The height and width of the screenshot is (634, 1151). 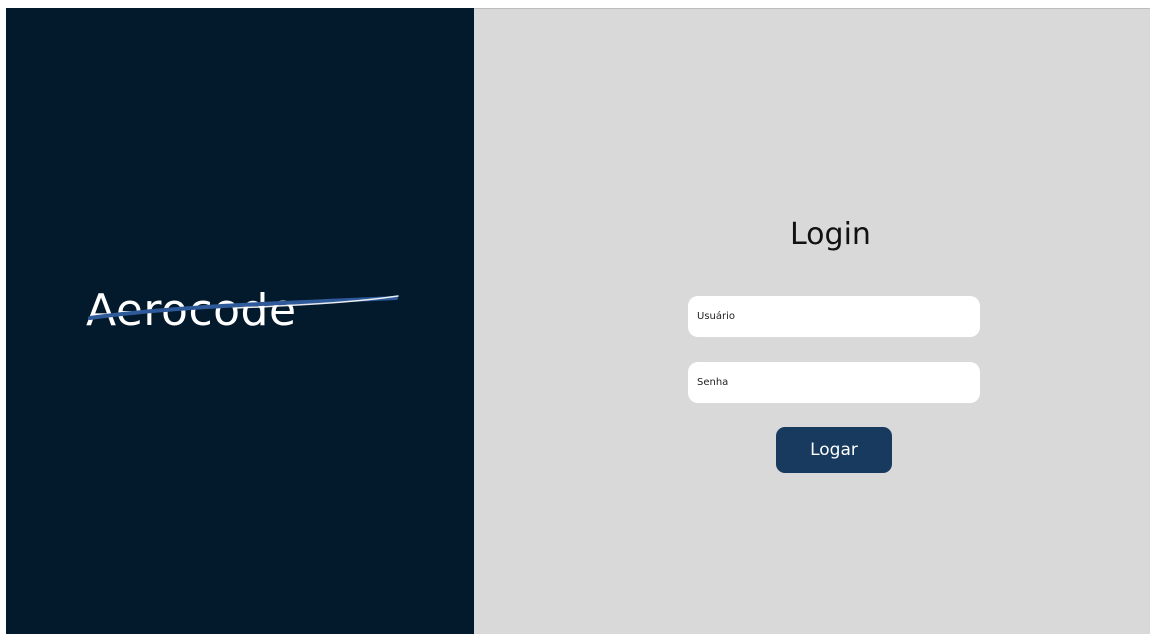 I want to click on logo-text: Aerocode, so click(x=191, y=310).